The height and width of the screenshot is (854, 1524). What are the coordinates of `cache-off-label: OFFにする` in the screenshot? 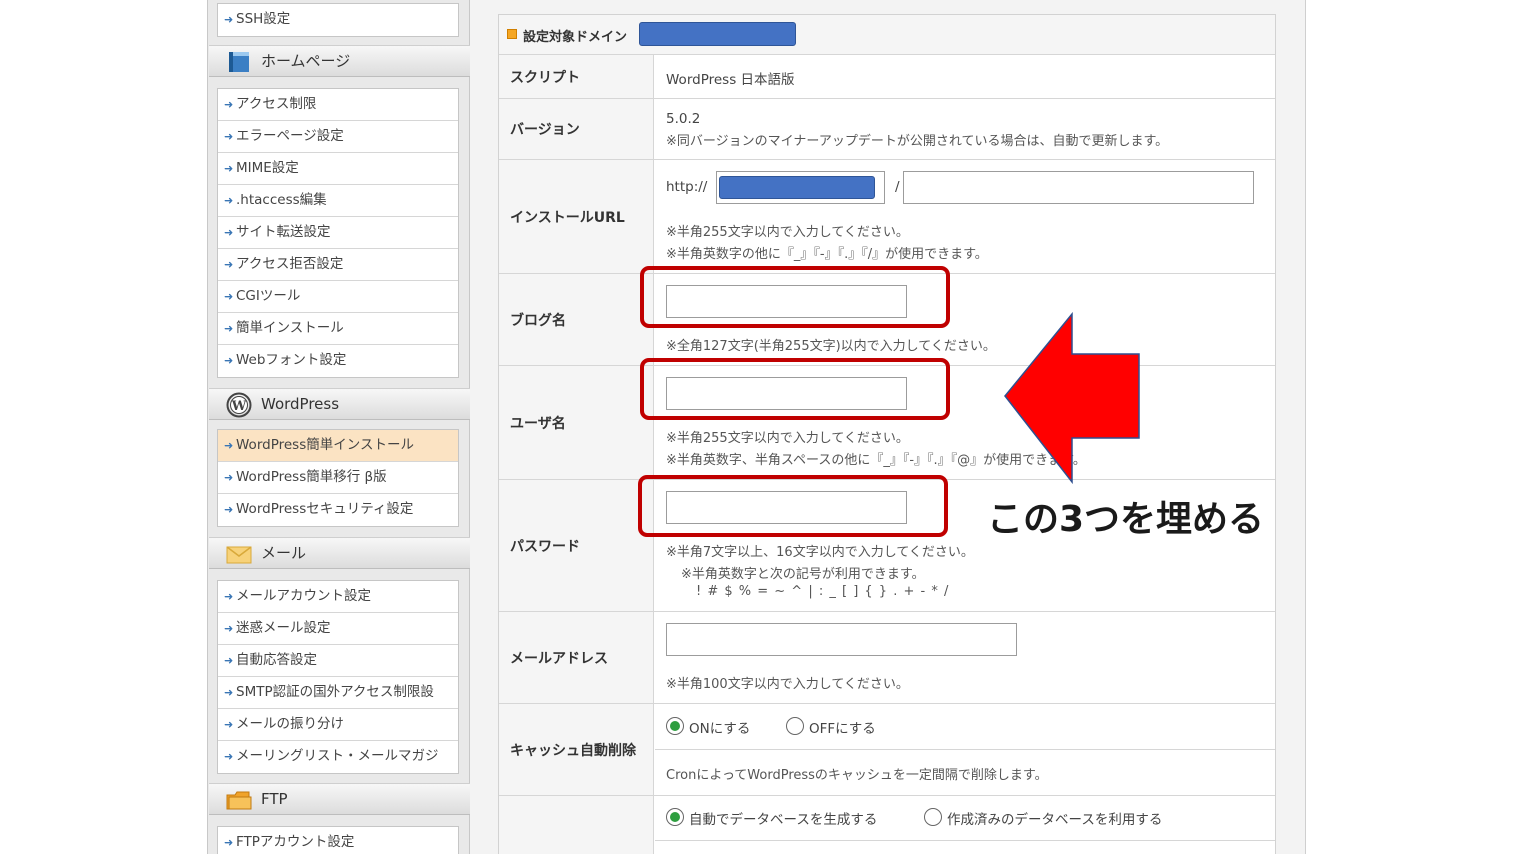 It's located at (842, 727).